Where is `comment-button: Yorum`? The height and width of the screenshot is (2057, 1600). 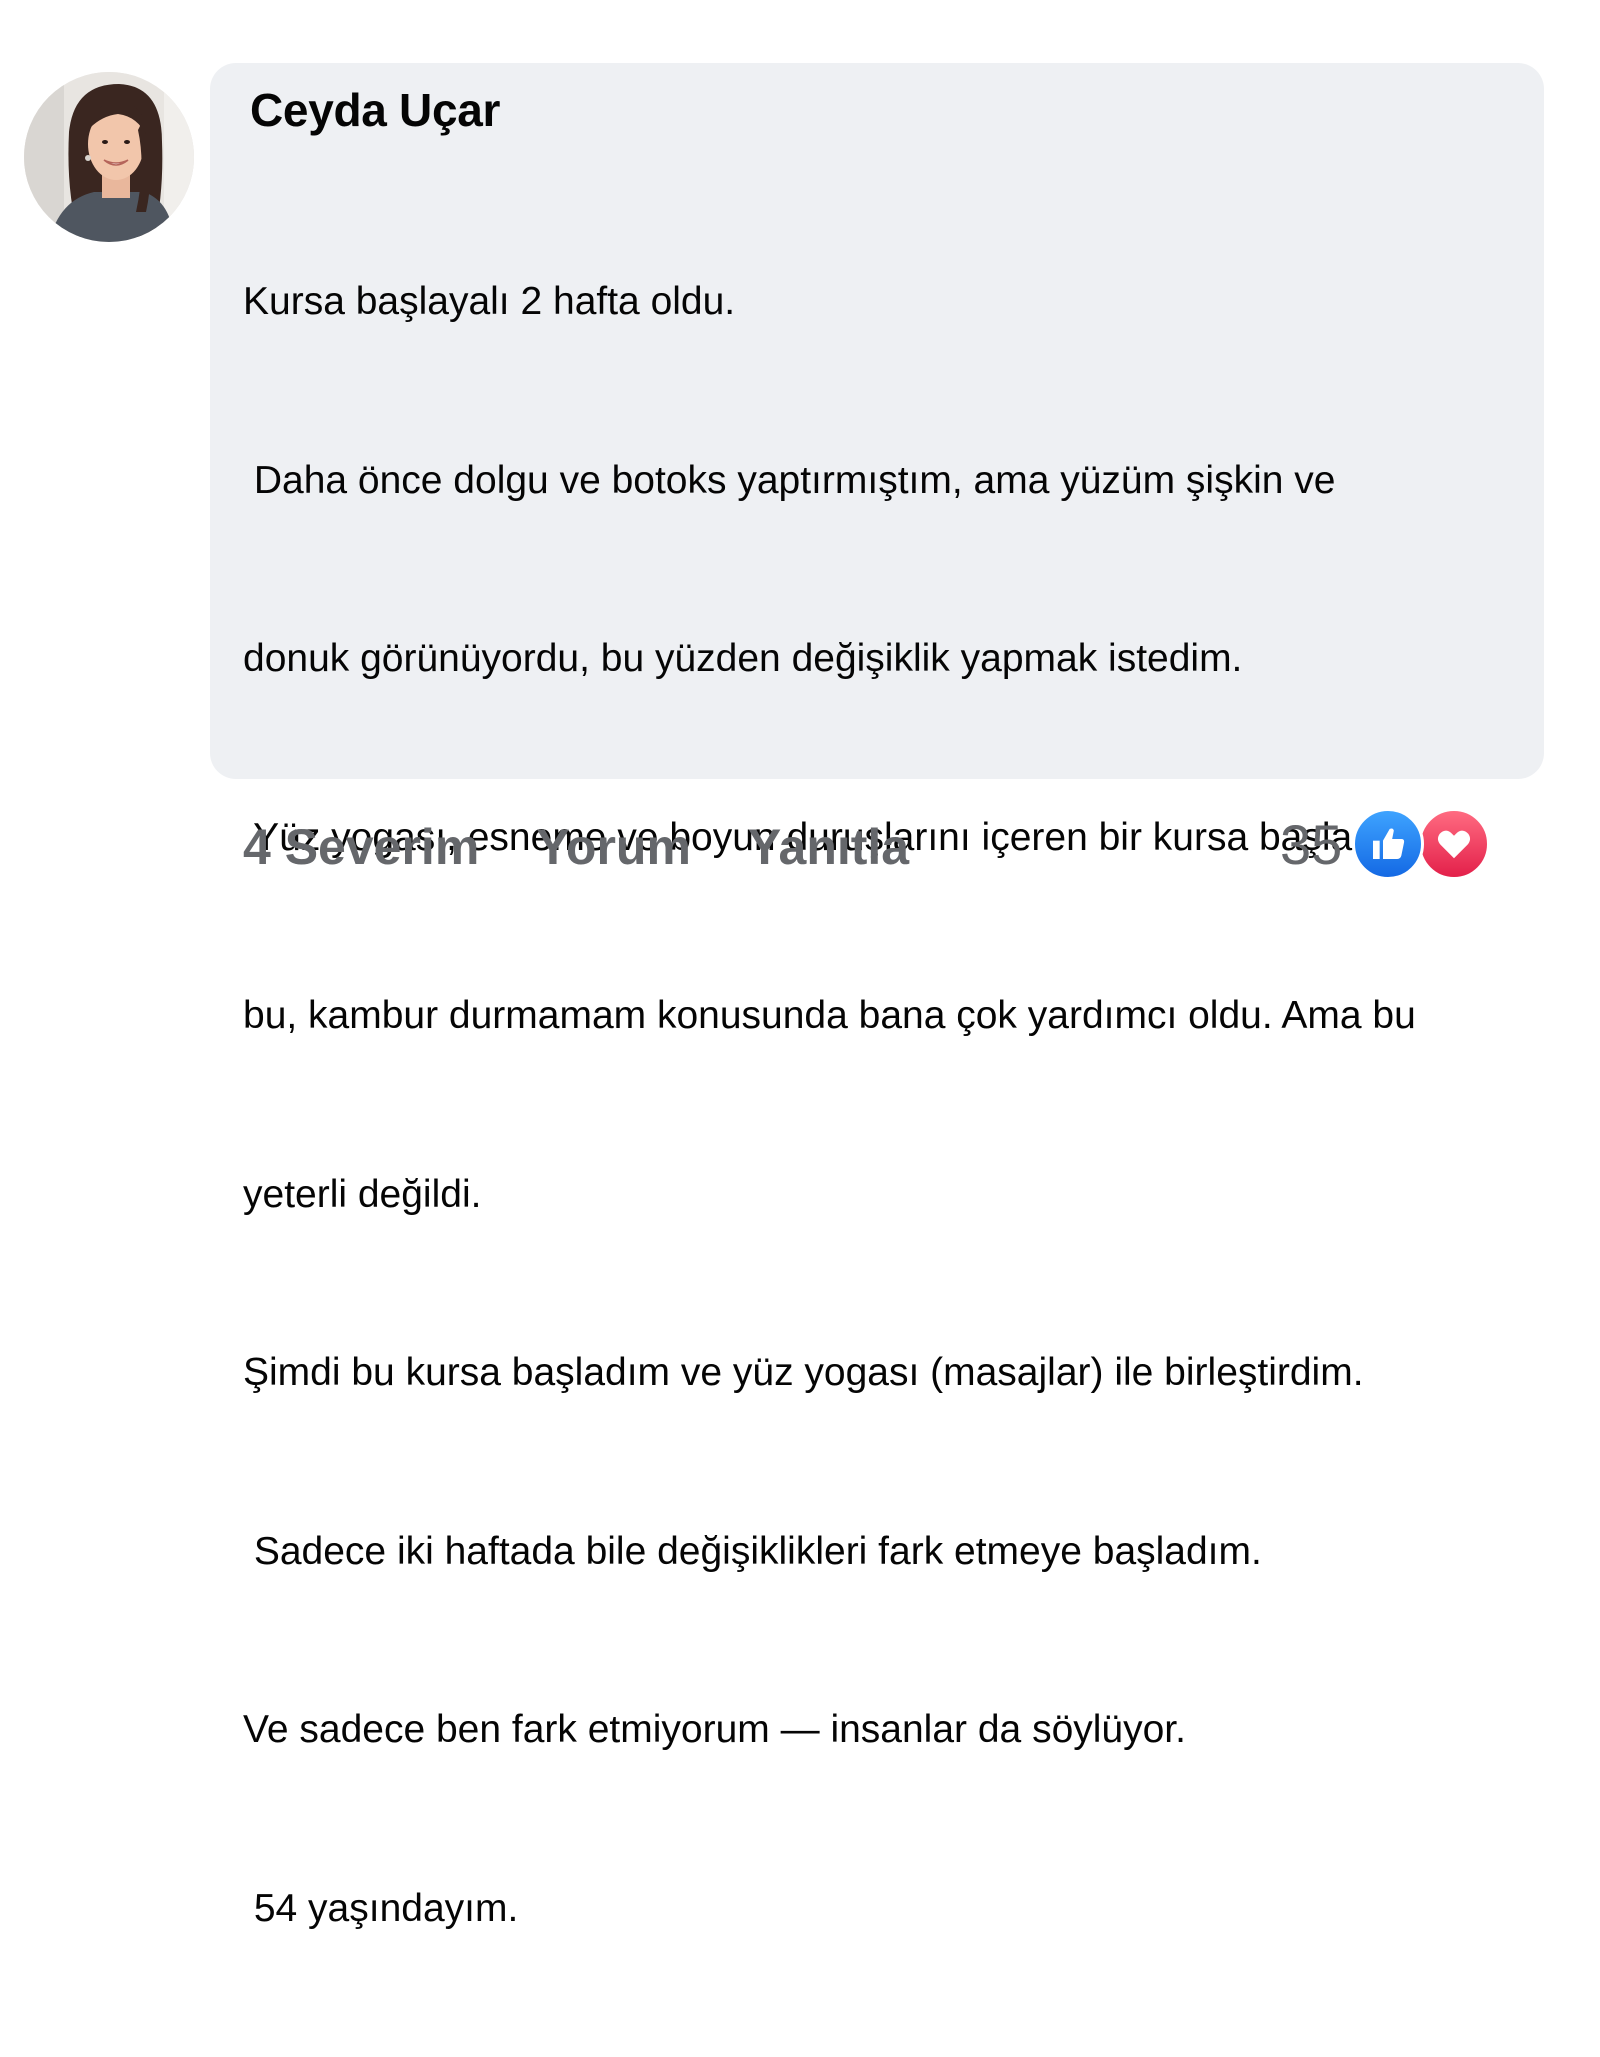 comment-button: Yorum is located at coordinates (613, 847).